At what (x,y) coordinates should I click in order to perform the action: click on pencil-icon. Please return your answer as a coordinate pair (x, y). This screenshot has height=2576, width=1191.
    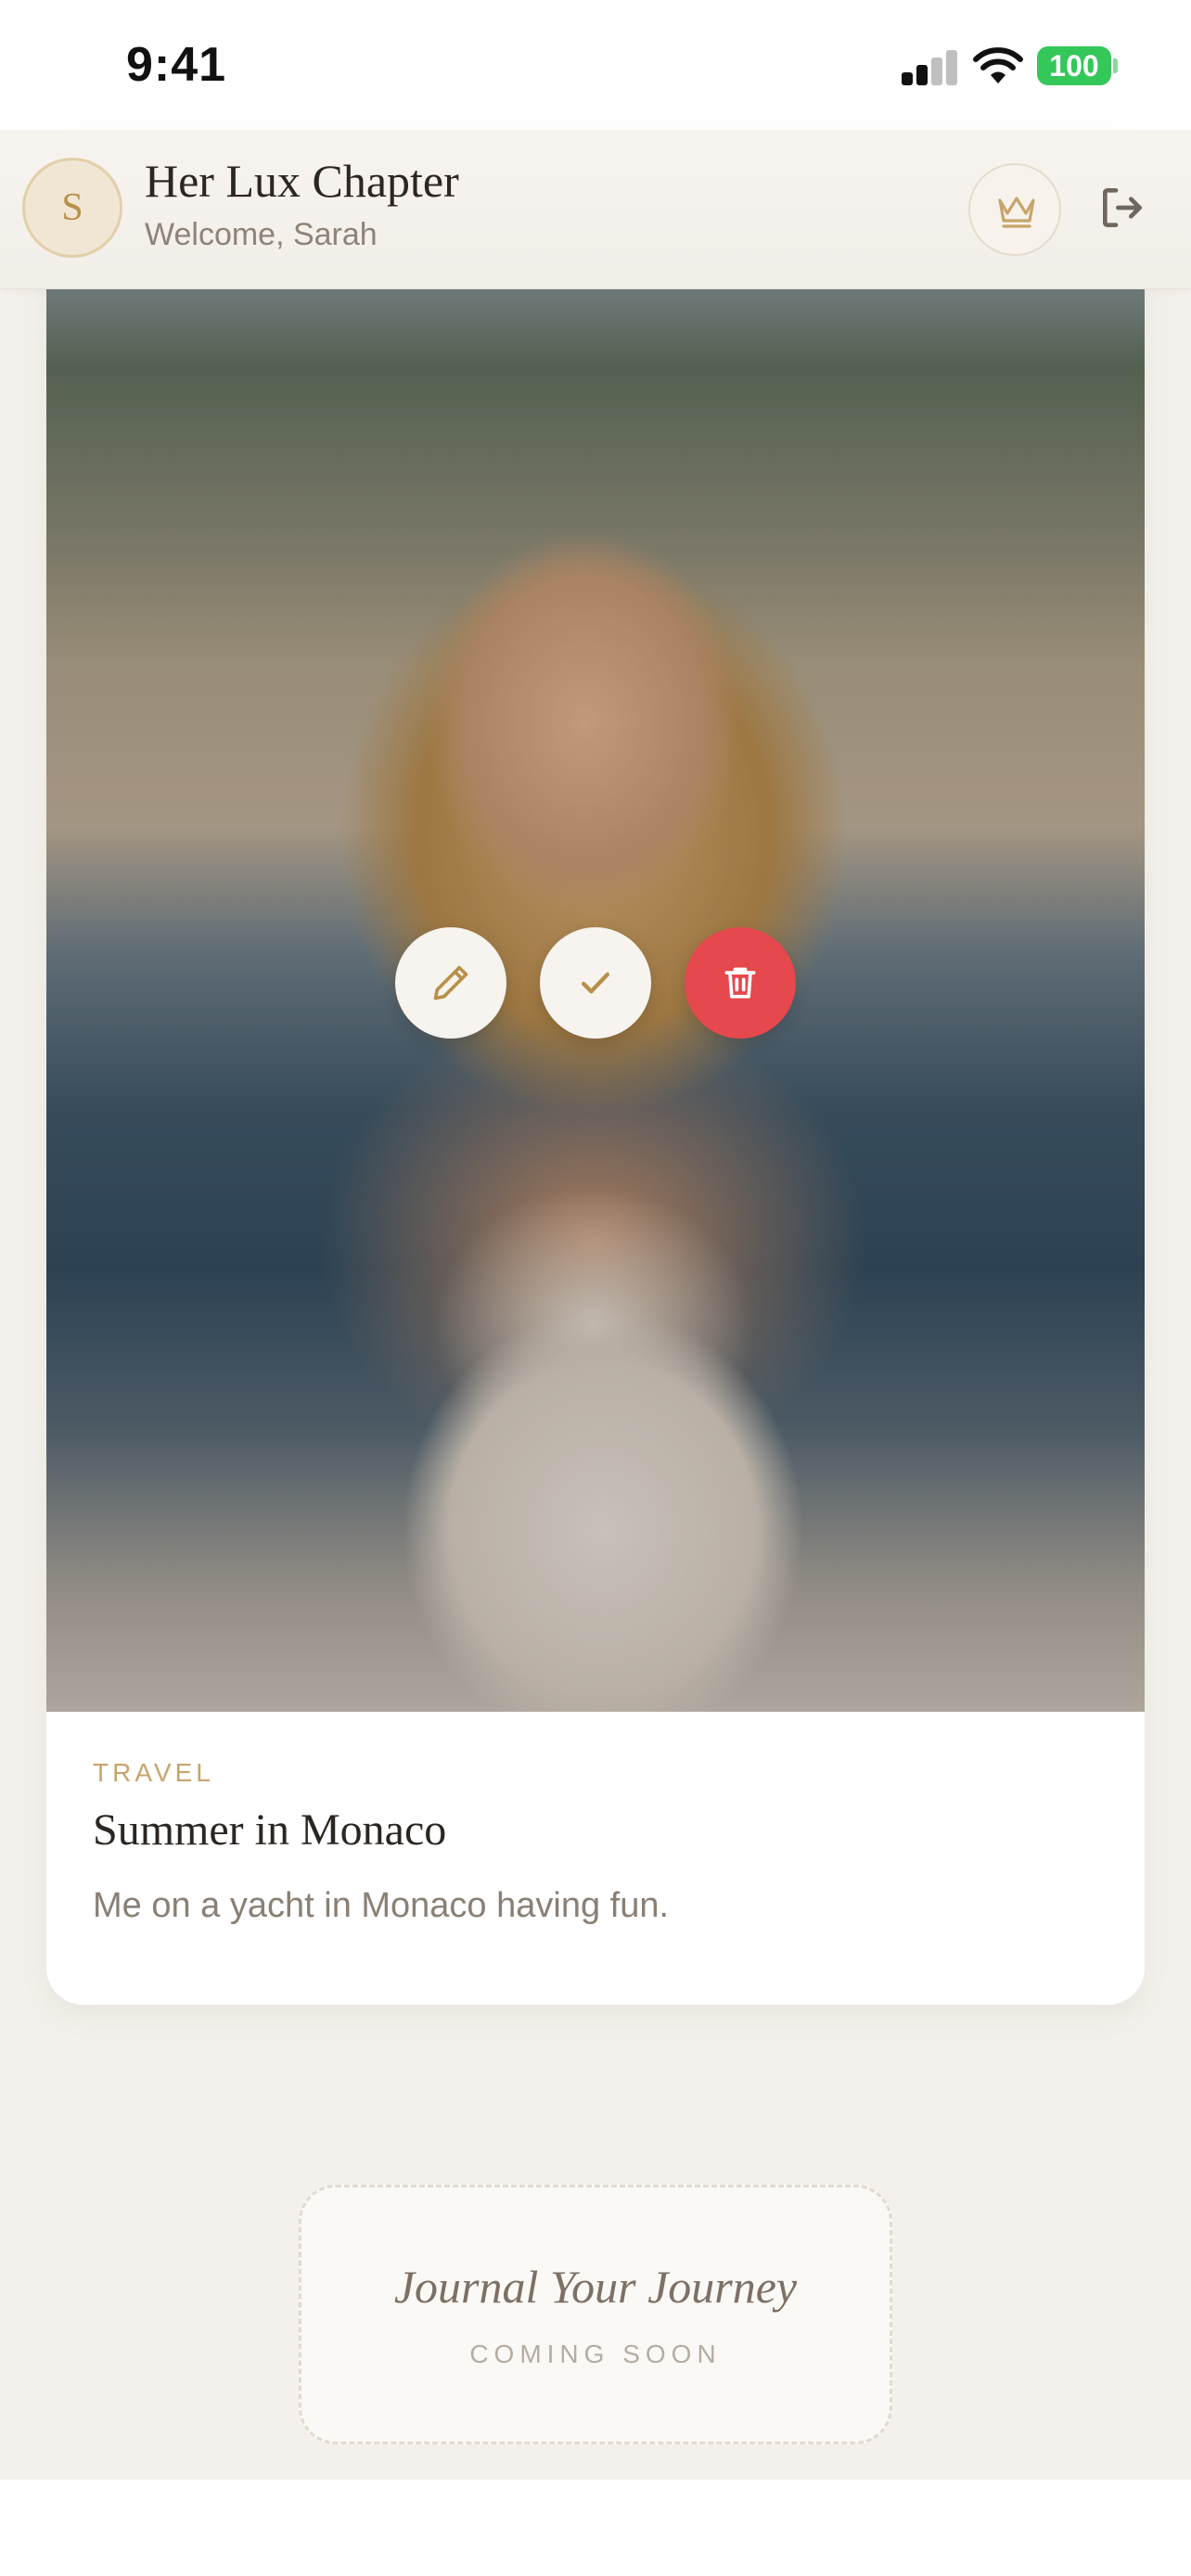
    Looking at the image, I should click on (450, 983).